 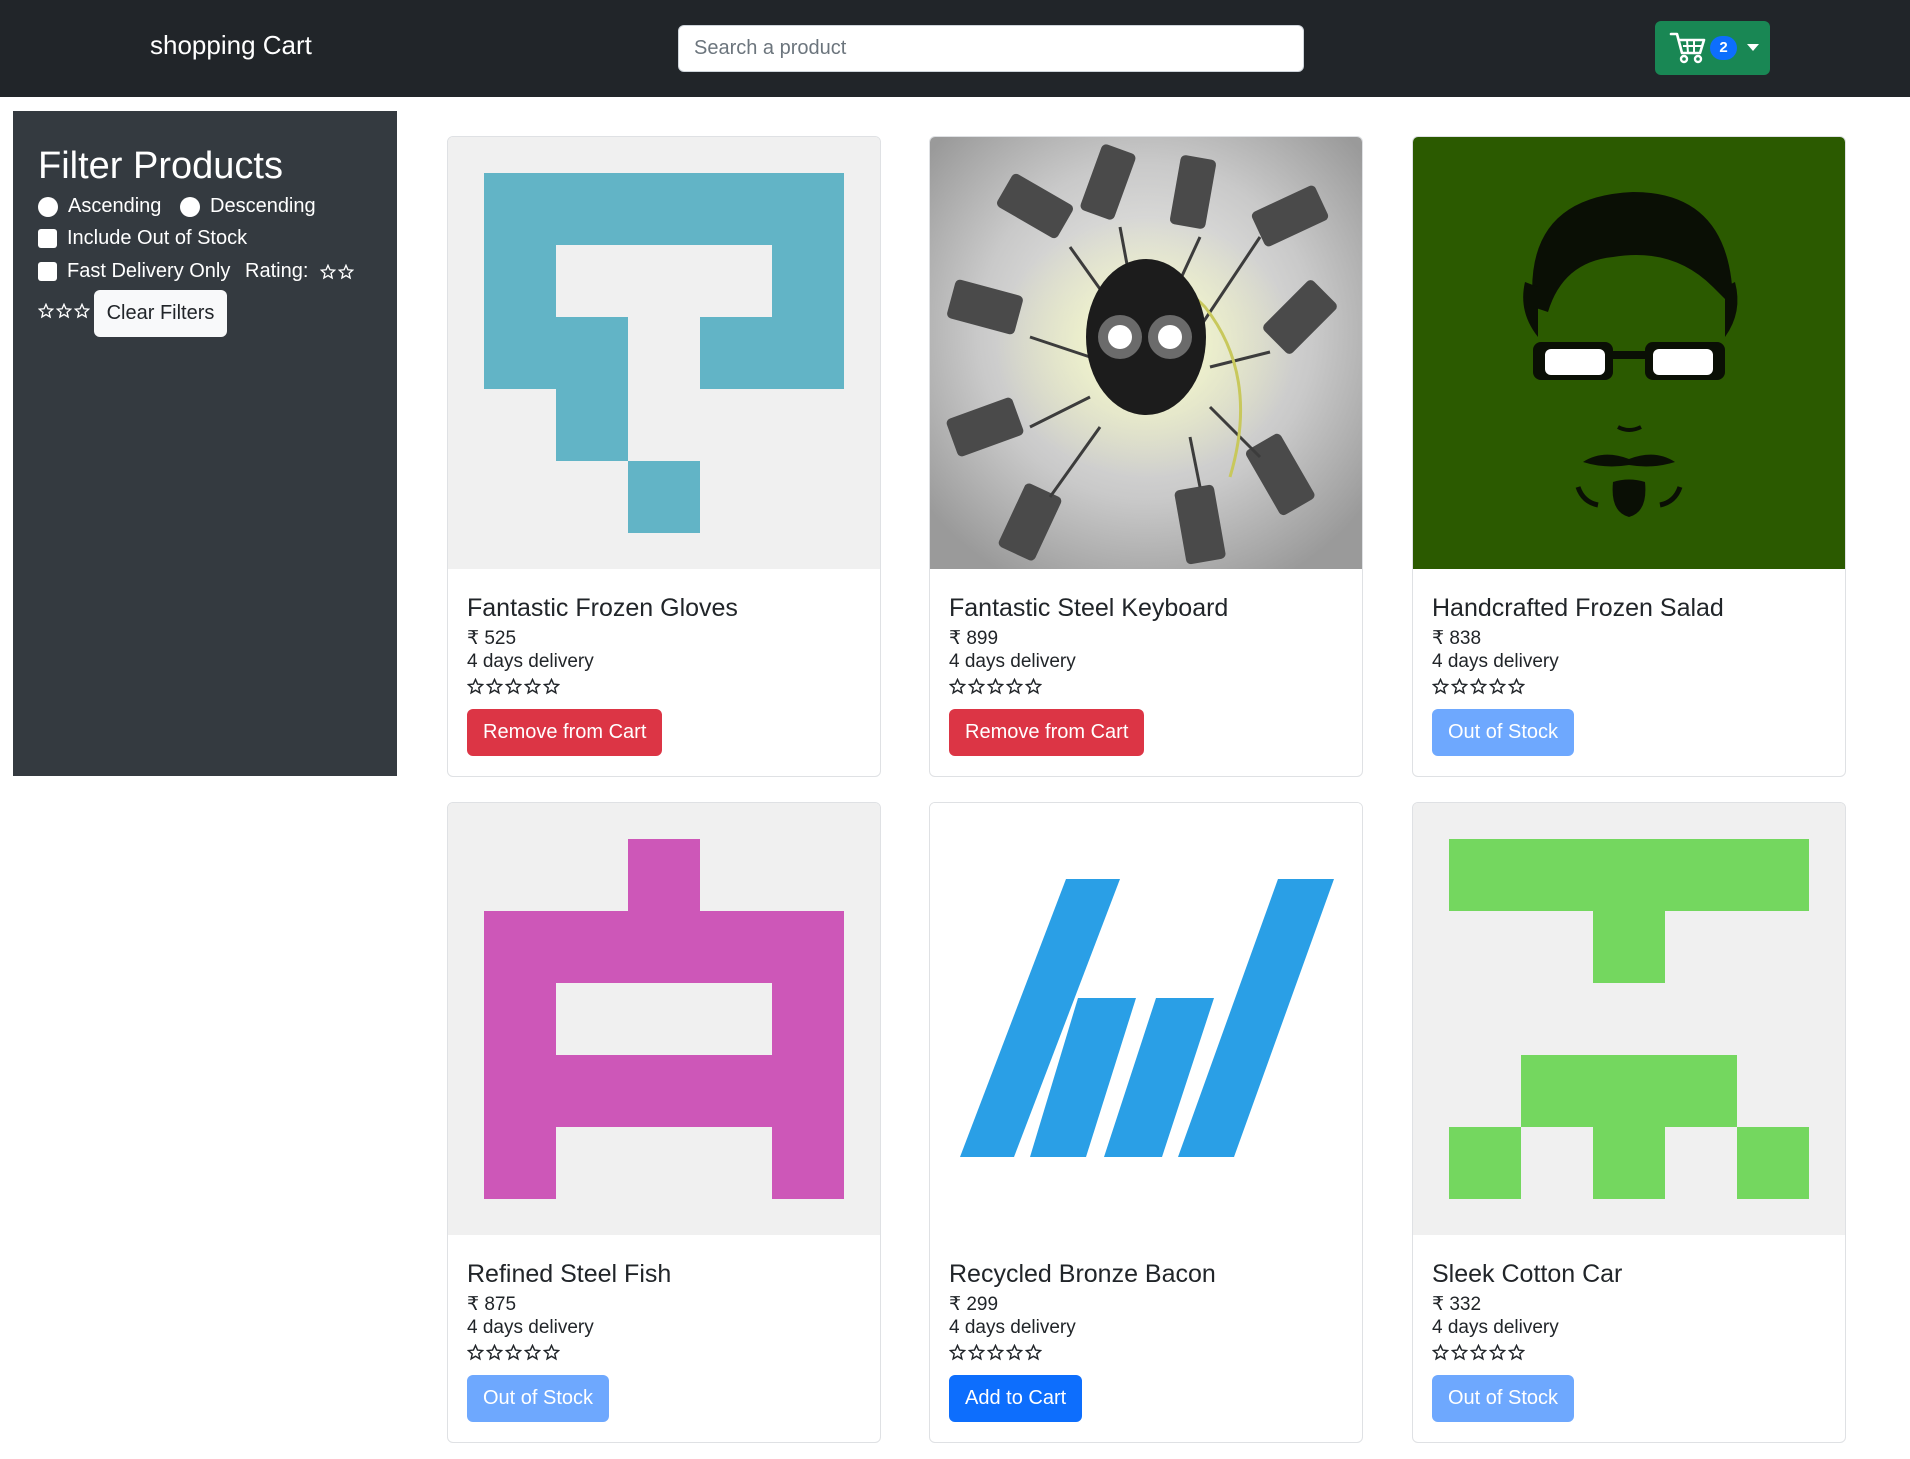 I want to click on rating-stars-second, so click(x=64, y=311).